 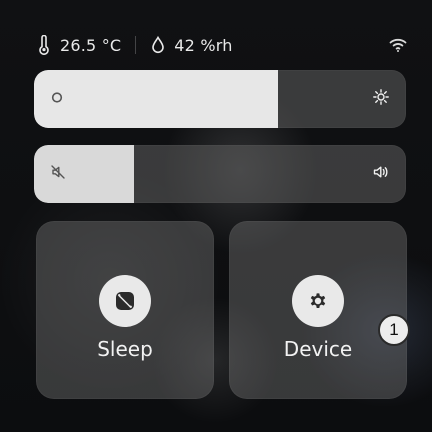 I want to click on humidity-readout: 42 %rh, so click(x=191, y=45).